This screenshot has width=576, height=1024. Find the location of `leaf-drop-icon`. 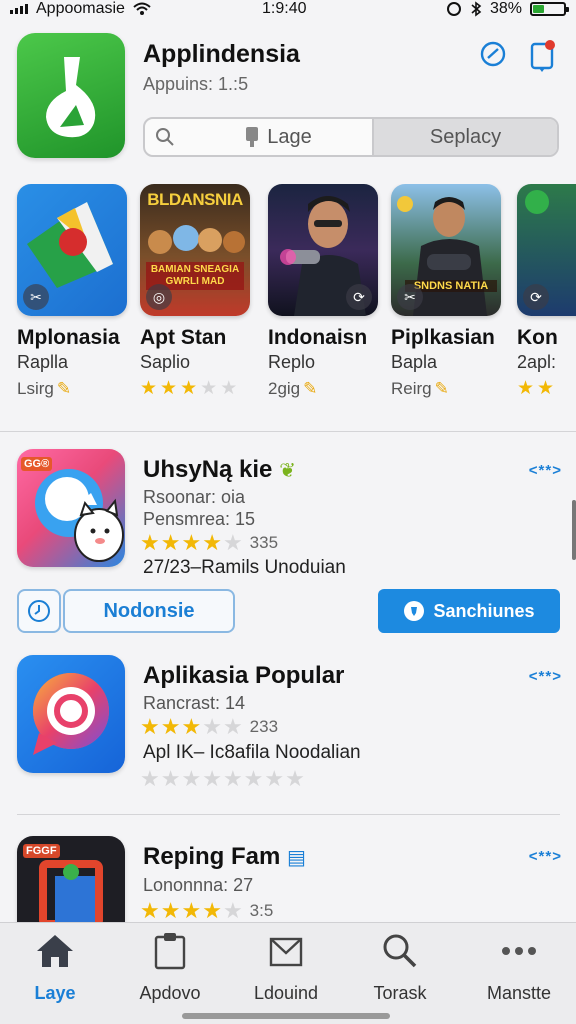

leaf-drop-icon is located at coordinates (71, 96).